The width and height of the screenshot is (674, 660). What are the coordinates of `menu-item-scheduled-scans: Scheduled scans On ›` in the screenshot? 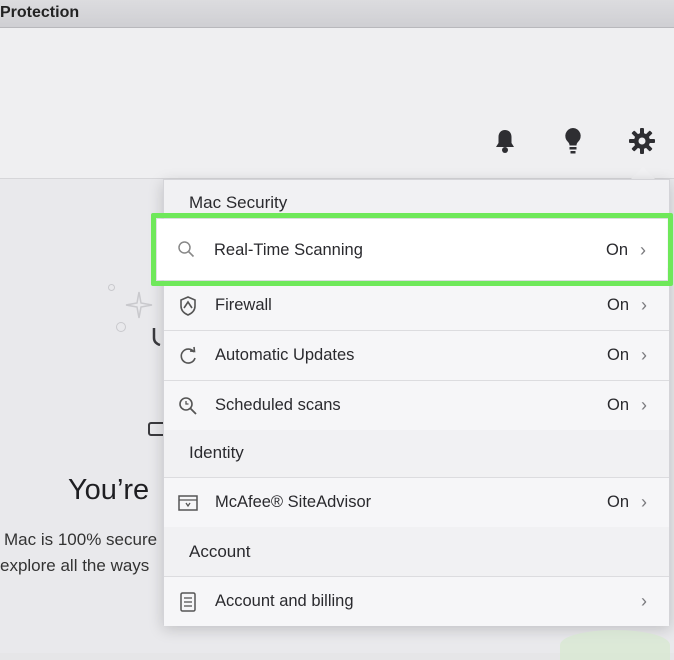 It's located at (416, 405).